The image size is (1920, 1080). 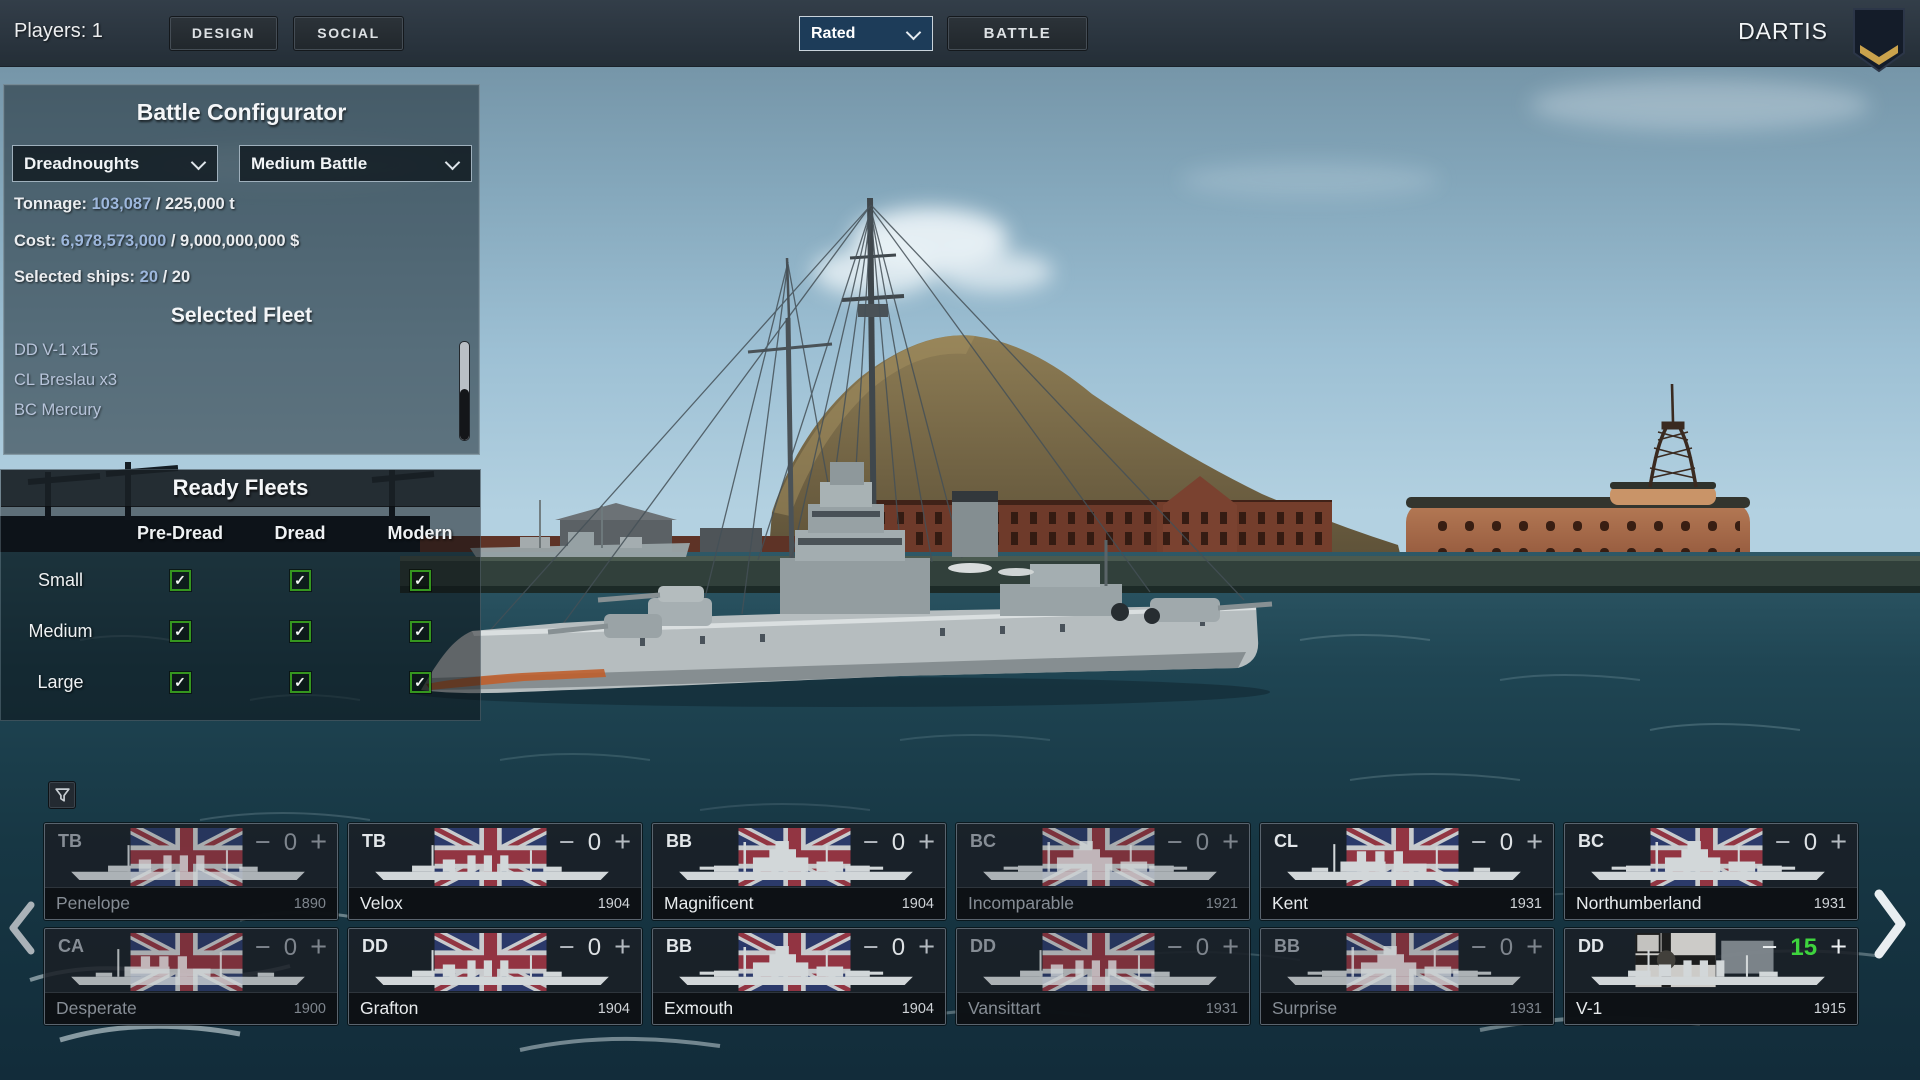 What do you see at coordinates (309, 903) in the screenshot?
I see `ship-year: 1890` at bounding box center [309, 903].